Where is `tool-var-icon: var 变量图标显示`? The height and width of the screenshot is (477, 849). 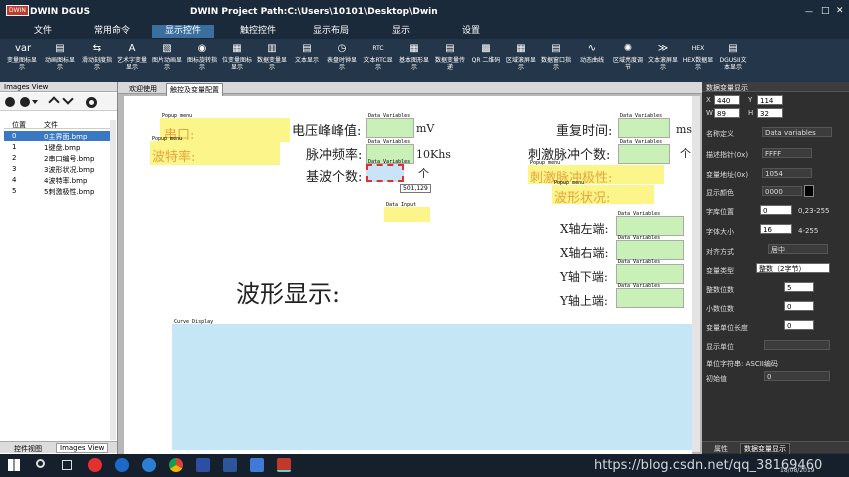
tool-var-icon: var 变量图标显示 is located at coordinates (22, 61).